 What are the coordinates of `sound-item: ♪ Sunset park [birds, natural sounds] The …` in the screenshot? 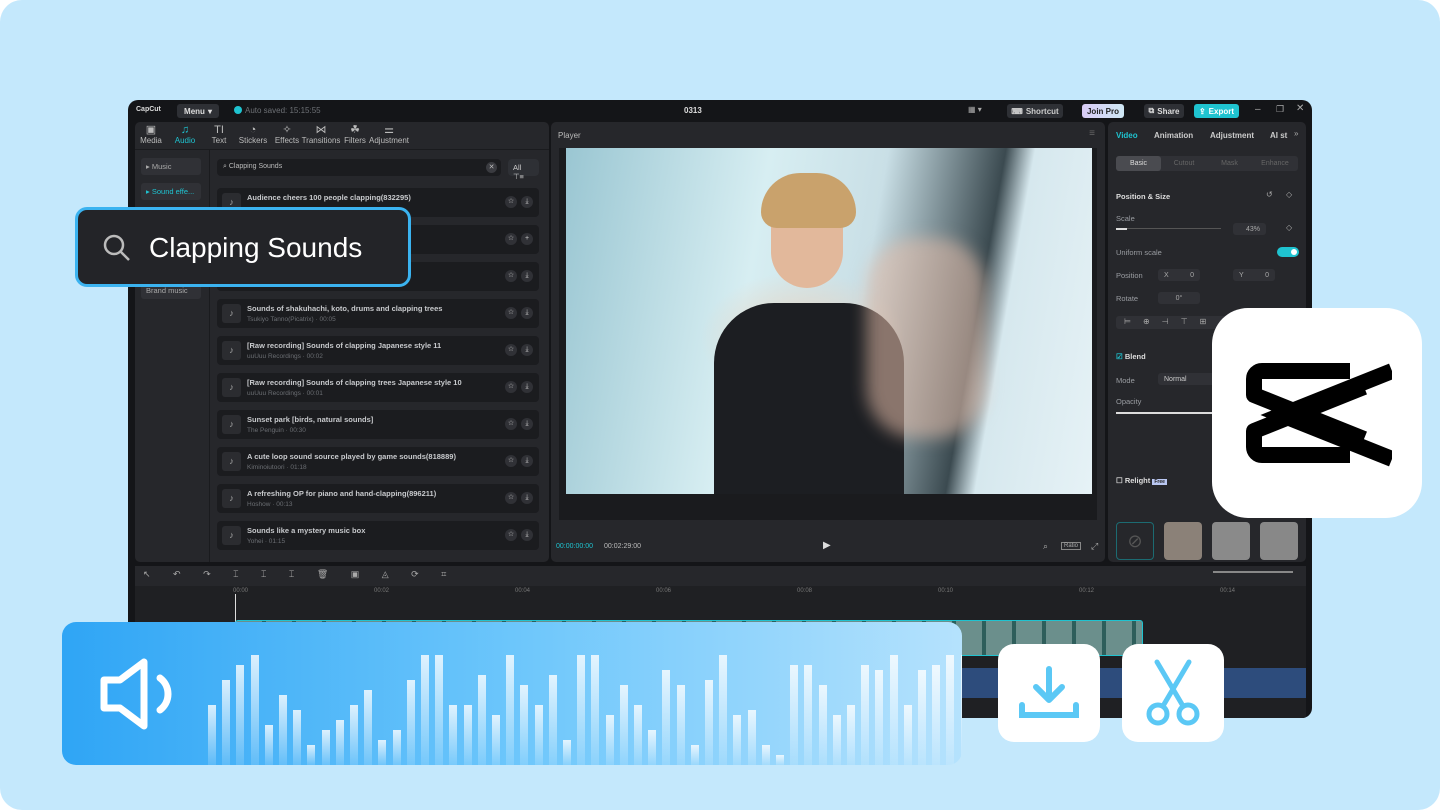 It's located at (378, 424).